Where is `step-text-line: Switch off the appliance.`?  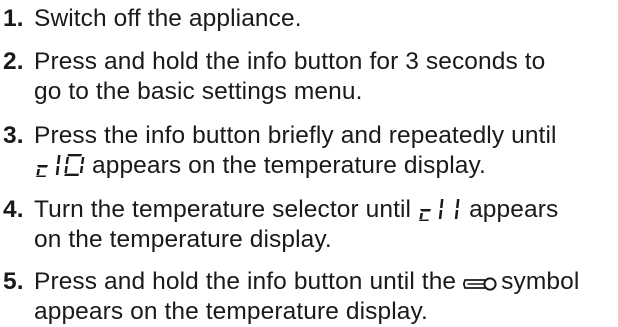 step-text-line: Switch off the appliance. is located at coordinates (168, 18).